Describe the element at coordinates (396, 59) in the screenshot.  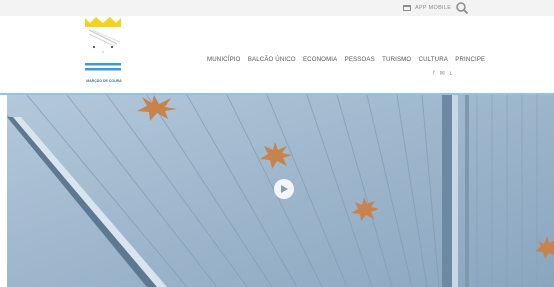
I see `nav-item-turismo: TURISMO` at that location.